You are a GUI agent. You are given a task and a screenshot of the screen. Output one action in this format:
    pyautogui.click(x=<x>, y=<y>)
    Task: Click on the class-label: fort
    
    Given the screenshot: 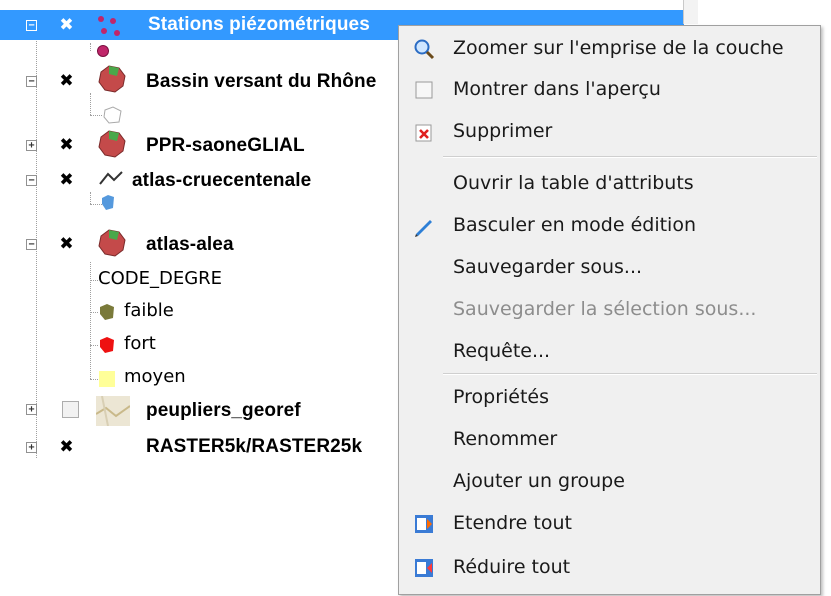 What is the action you would take?
    pyautogui.click(x=140, y=343)
    